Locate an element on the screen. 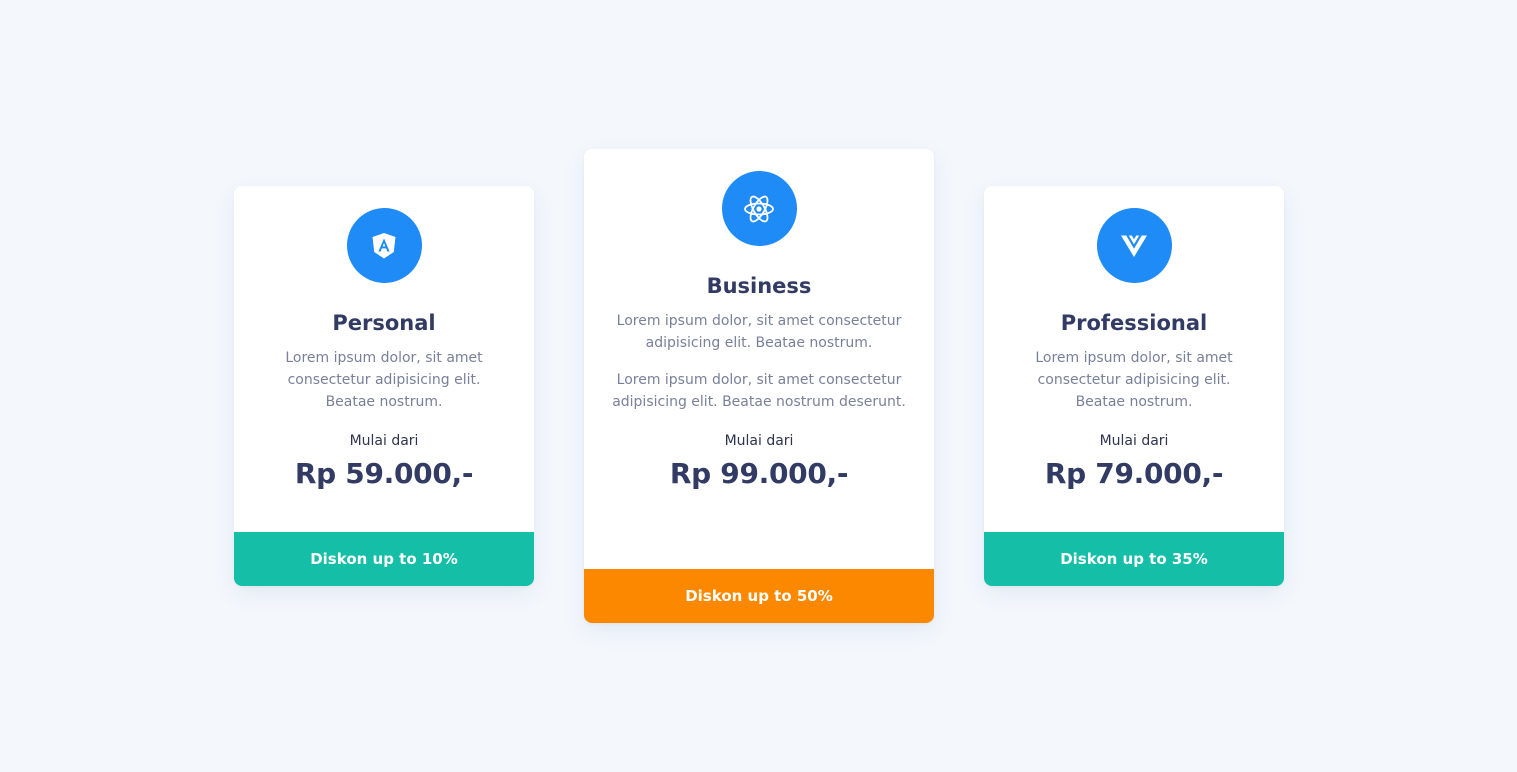 The height and width of the screenshot is (772, 1517). discount-button: Diskon up to 10% is located at coordinates (384, 559).